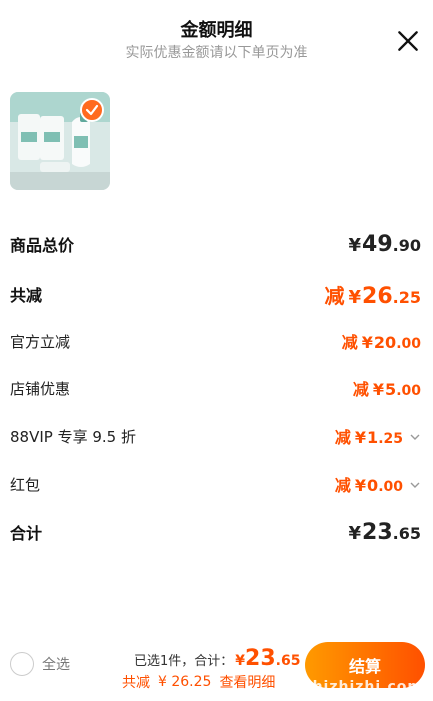  I want to click on total-dec: .65, so click(288, 661).